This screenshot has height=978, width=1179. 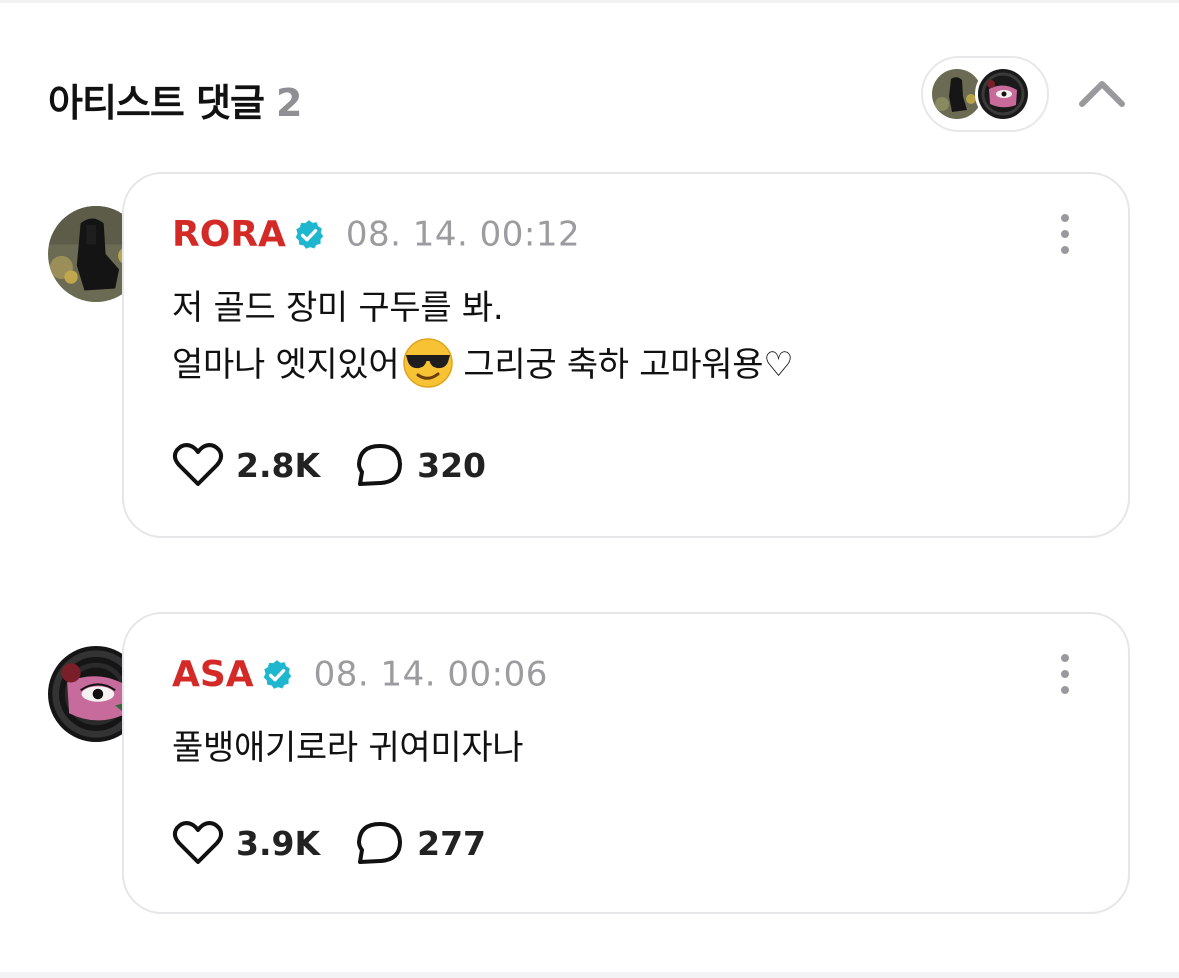 What do you see at coordinates (452, 465) in the screenshot?
I see `reply-count: 320` at bounding box center [452, 465].